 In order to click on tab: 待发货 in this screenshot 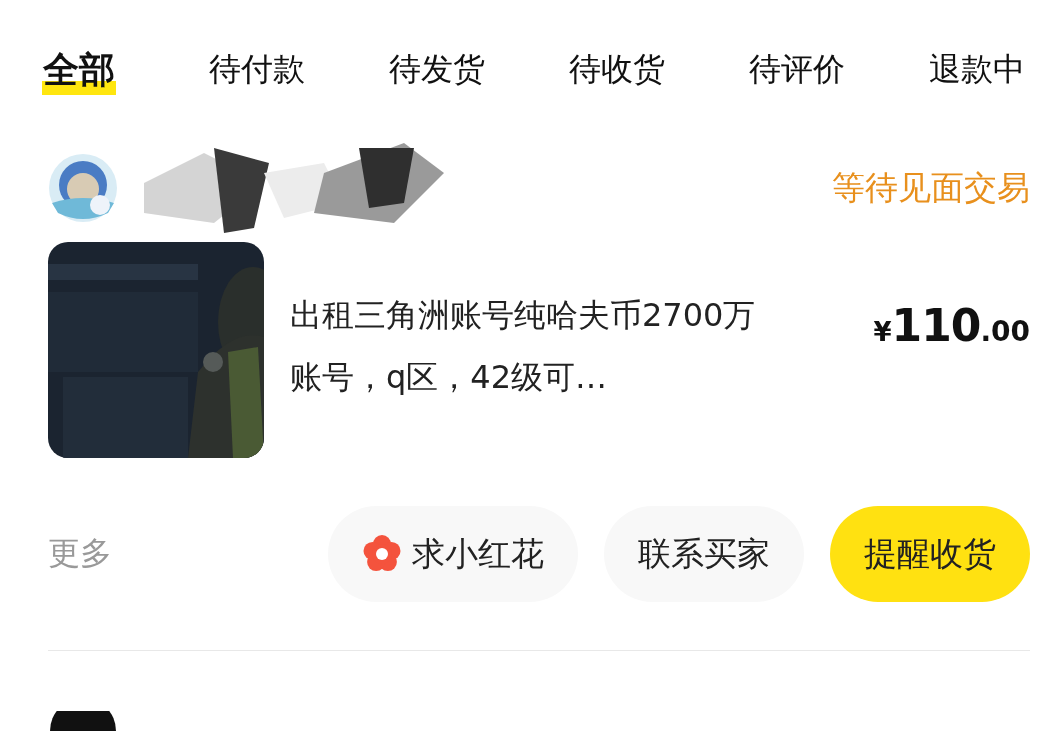, I will do `click(478, 70)`.